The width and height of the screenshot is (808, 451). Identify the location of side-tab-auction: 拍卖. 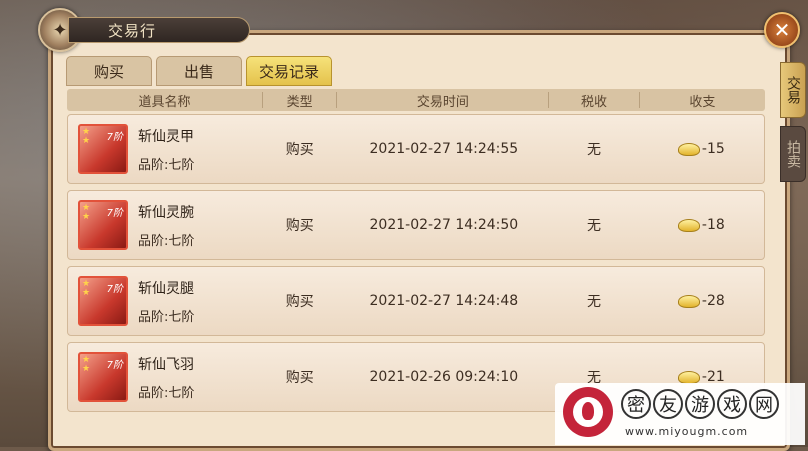
(793, 154).